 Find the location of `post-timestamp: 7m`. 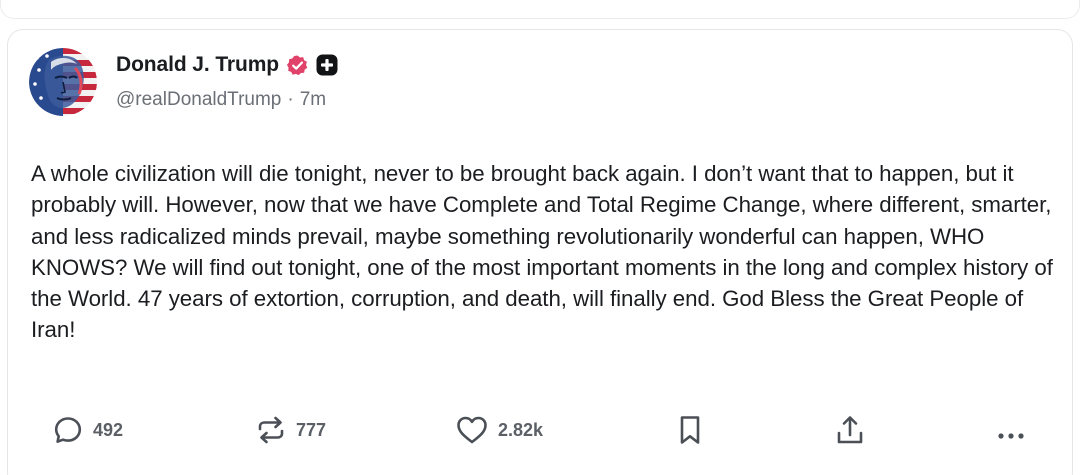

post-timestamp: 7m is located at coordinates (313, 100).